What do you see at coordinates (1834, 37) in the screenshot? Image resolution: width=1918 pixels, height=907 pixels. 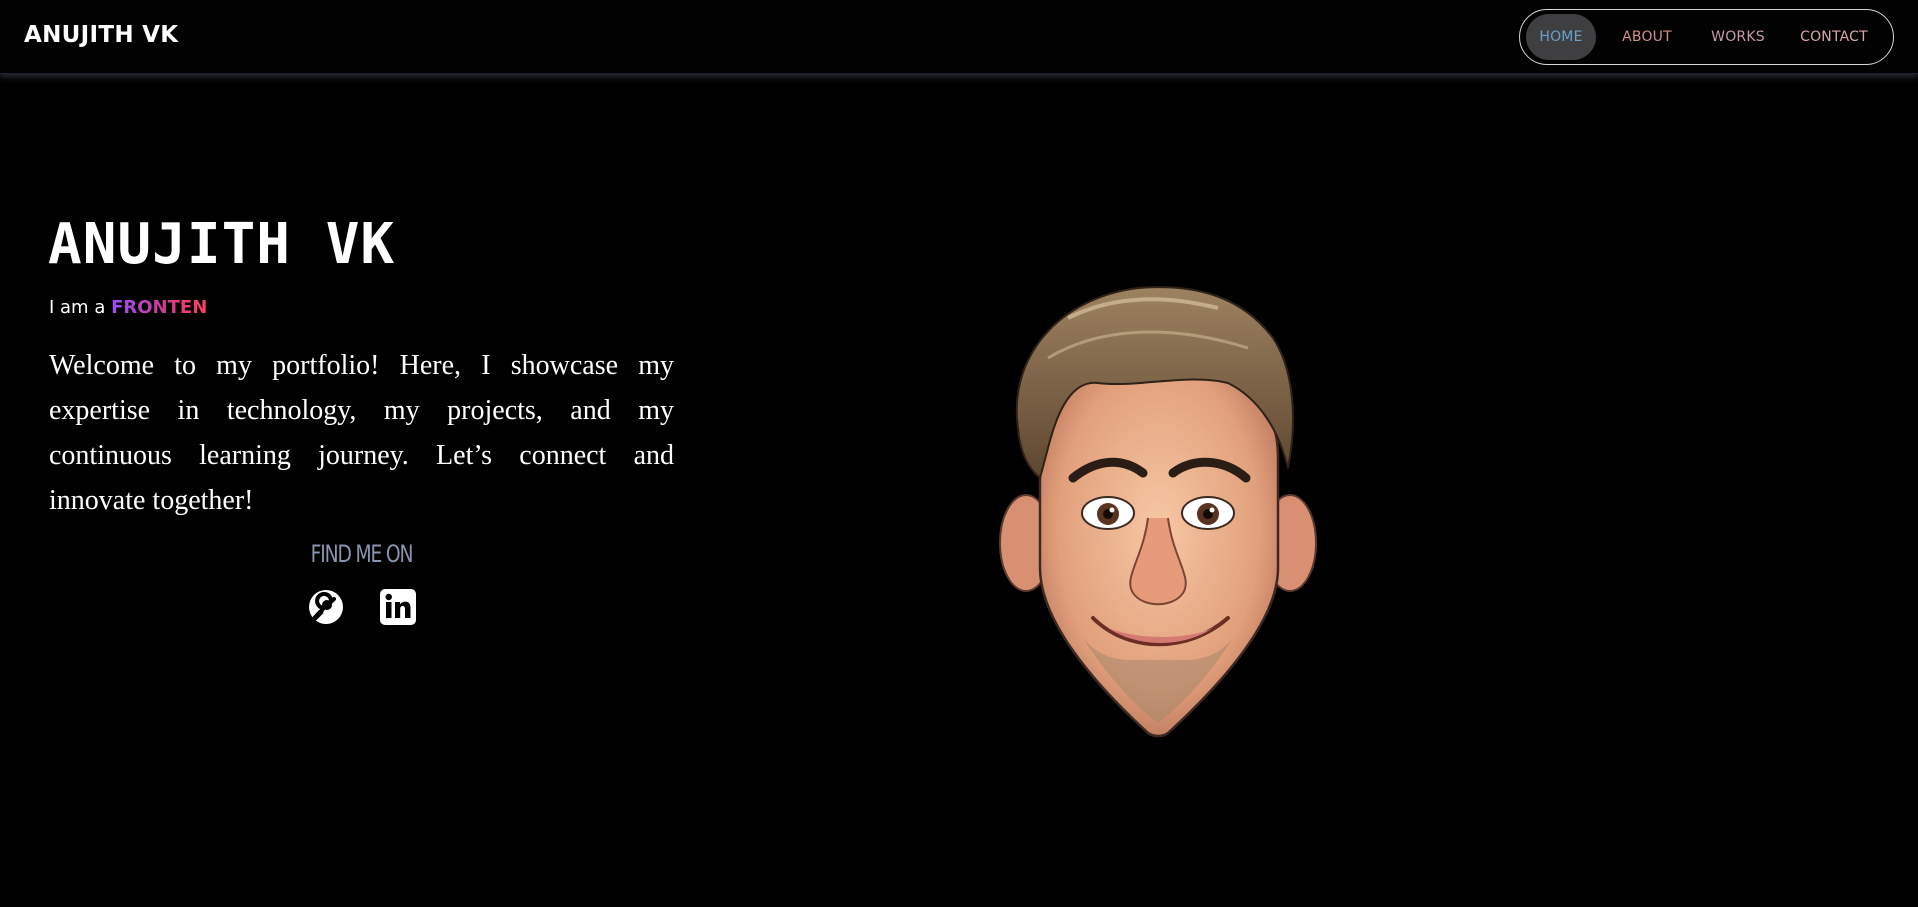 I see `nav-contact: CONTACT` at bounding box center [1834, 37].